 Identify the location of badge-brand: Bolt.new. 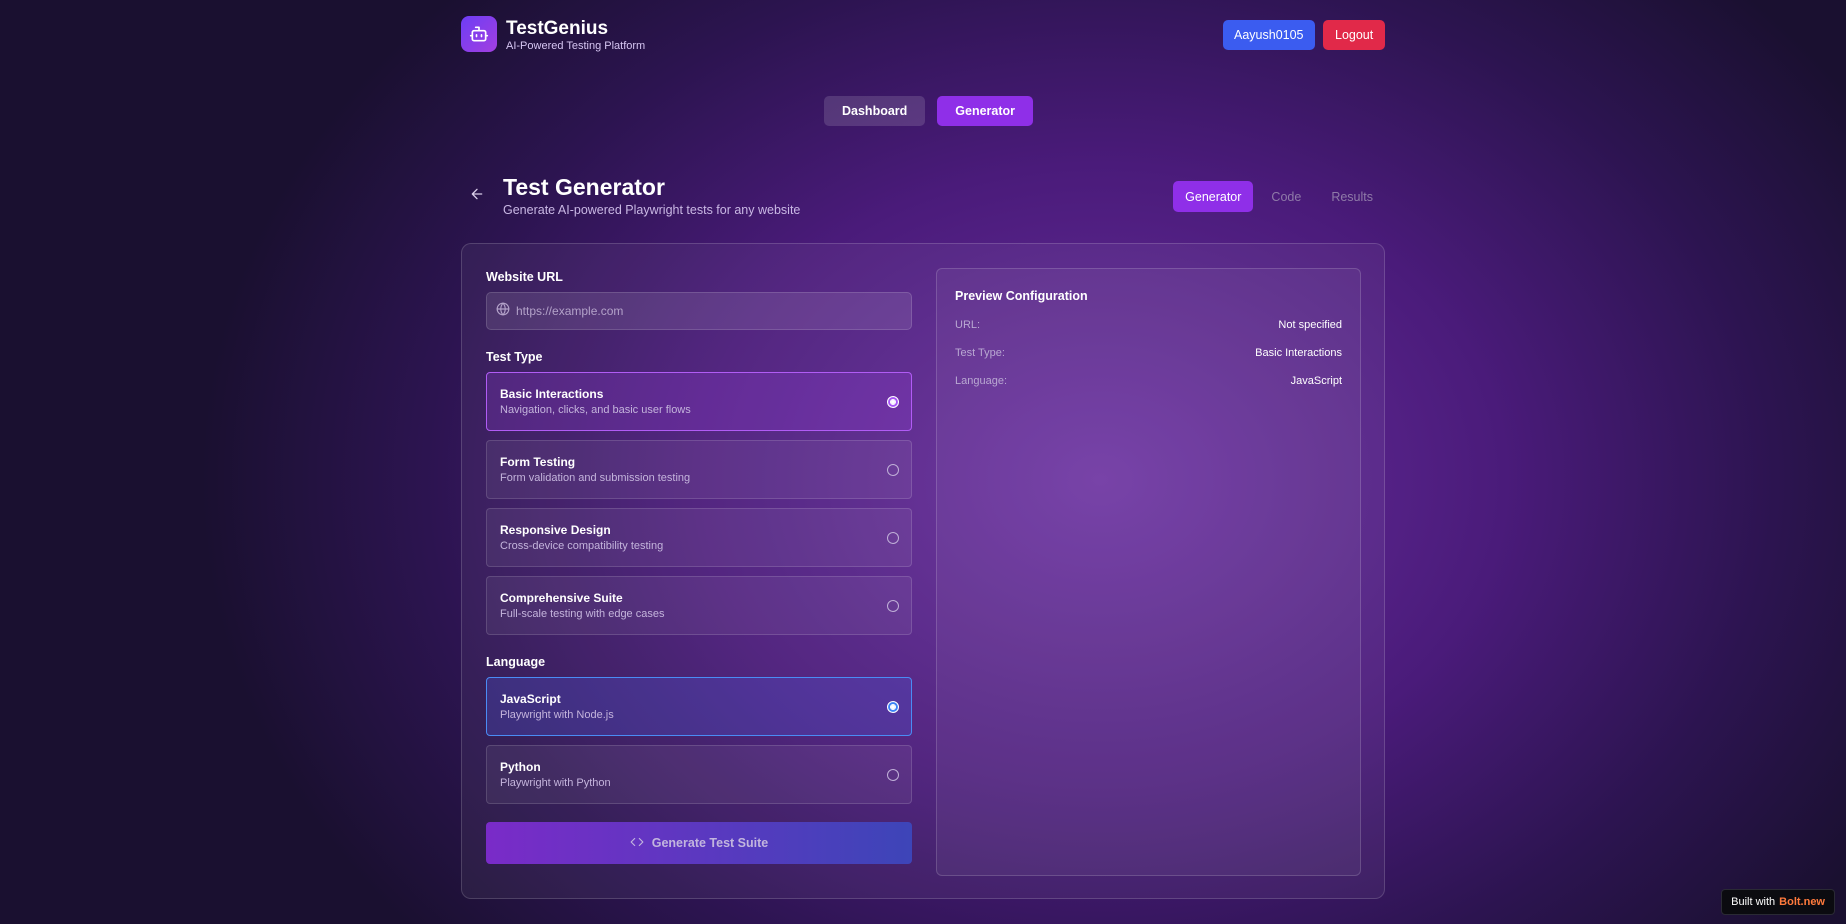
(1802, 902).